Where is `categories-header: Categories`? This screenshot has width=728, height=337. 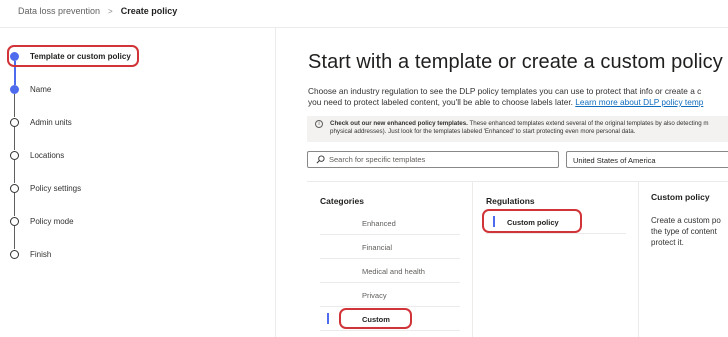 categories-header: Categories is located at coordinates (342, 201).